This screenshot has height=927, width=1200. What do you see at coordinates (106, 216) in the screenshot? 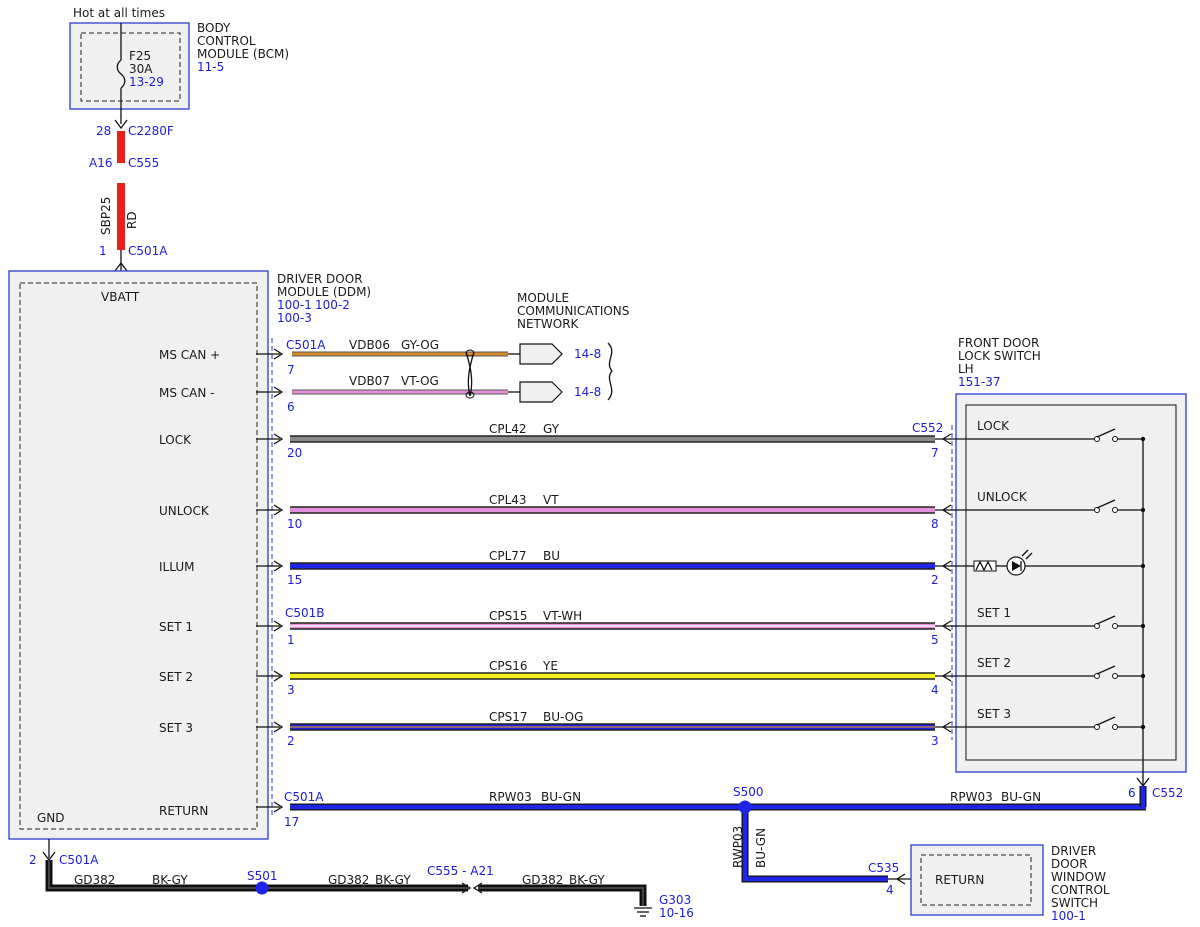
I see `bcm-feed-circuit: SBP25` at bounding box center [106, 216].